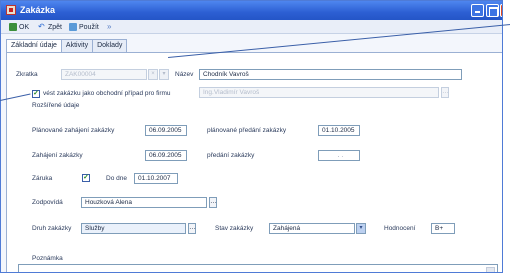  What do you see at coordinates (110, 45) in the screenshot?
I see `tab-documents: Doklady` at bounding box center [110, 45].